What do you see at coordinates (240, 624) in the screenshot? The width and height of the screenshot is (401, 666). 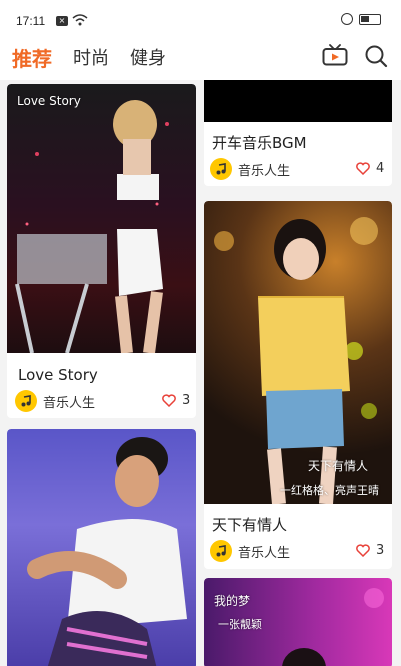 I see `image-caption-2: 一张靓颖` at bounding box center [240, 624].